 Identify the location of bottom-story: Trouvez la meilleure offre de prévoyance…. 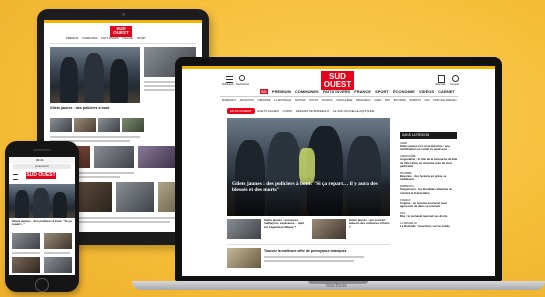
(319, 251).